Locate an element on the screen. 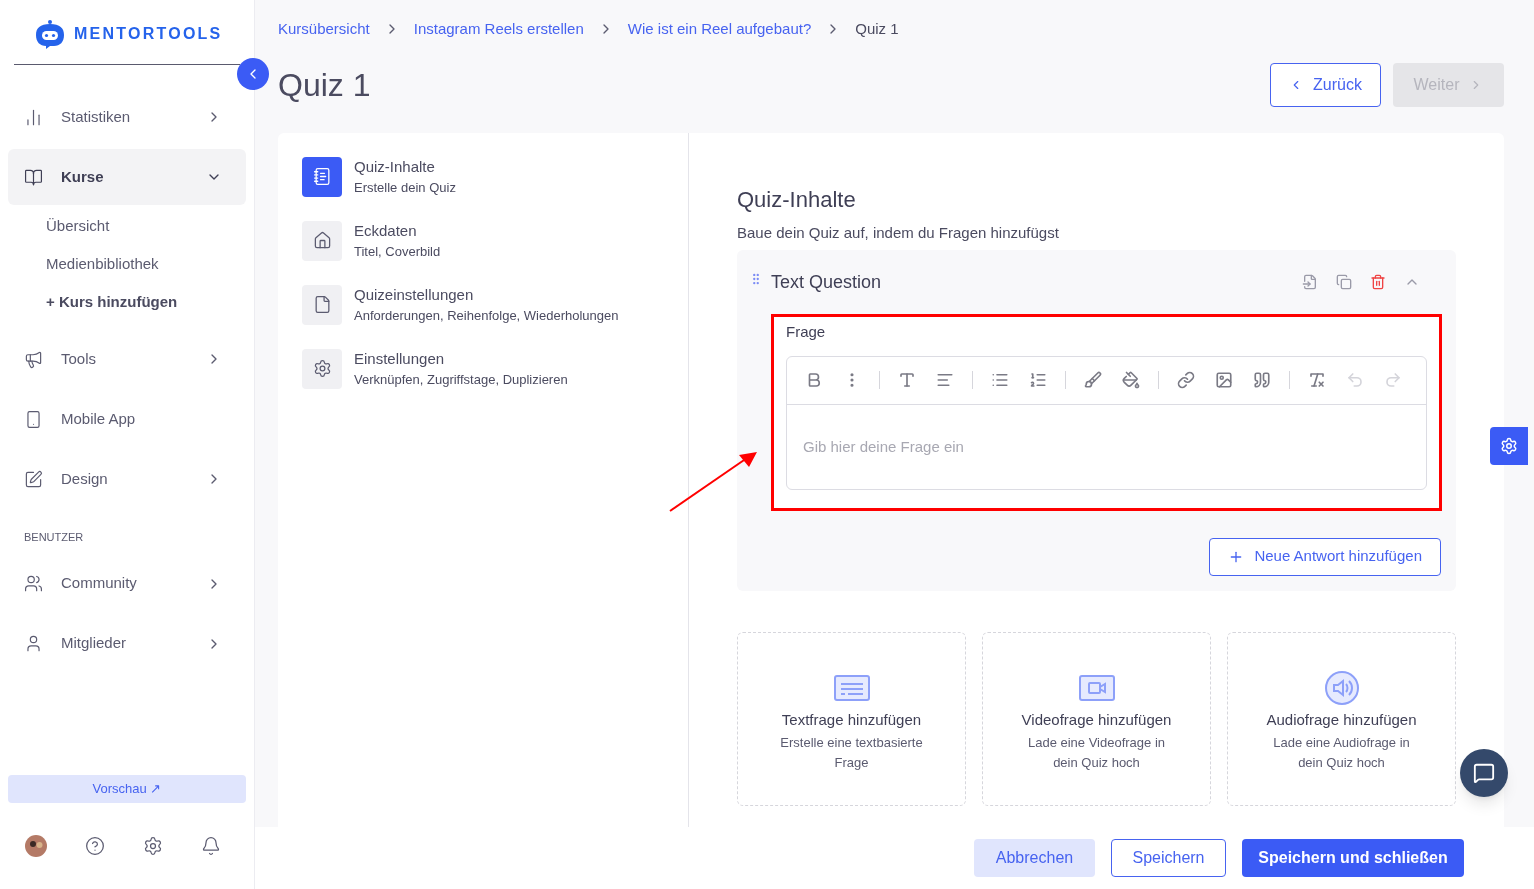 The width and height of the screenshot is (1534, 889). avatar is located at coordinates (36, 846).